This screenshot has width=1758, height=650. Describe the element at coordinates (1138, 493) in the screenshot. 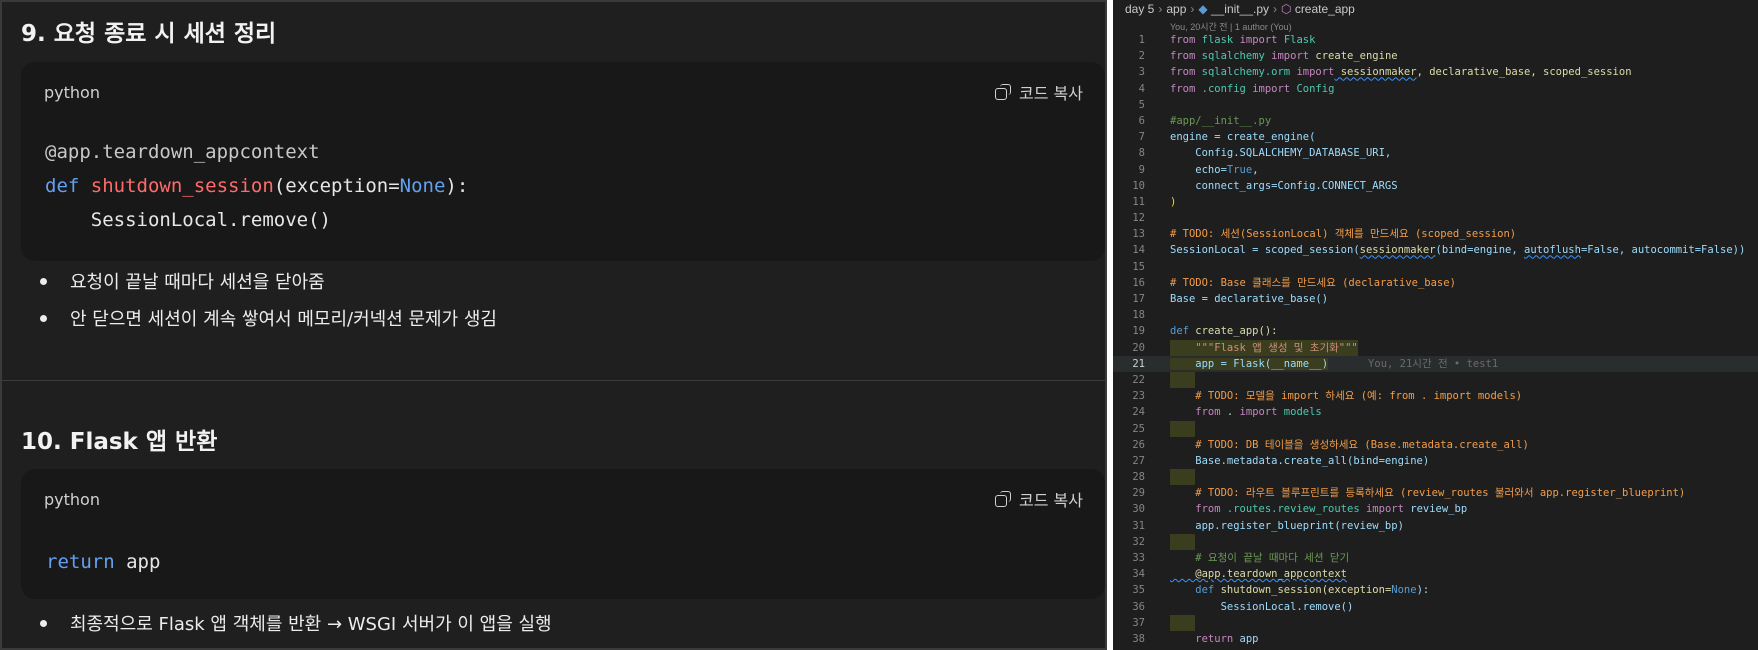

I see `line-number: 29` at that location.